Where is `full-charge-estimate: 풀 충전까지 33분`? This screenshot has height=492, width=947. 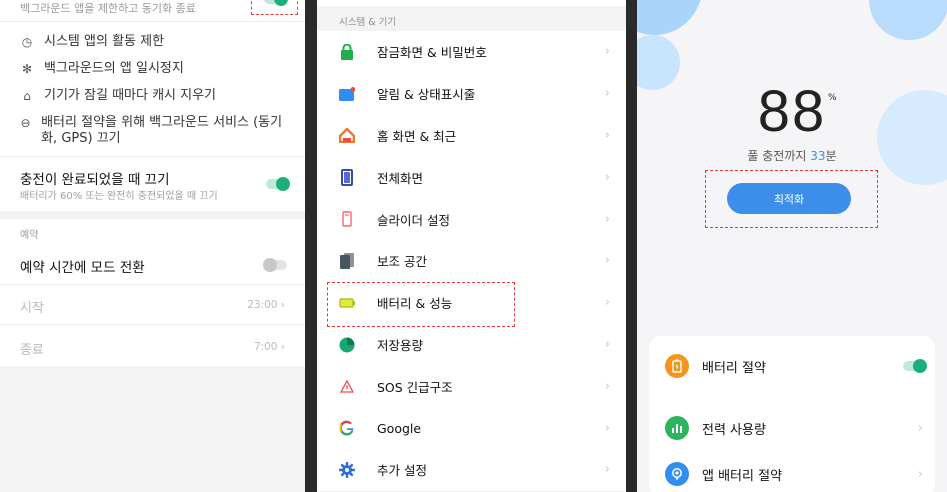 full-charge-estimate: 풀 충전까지 33분 is located at coordinates (792, 155).